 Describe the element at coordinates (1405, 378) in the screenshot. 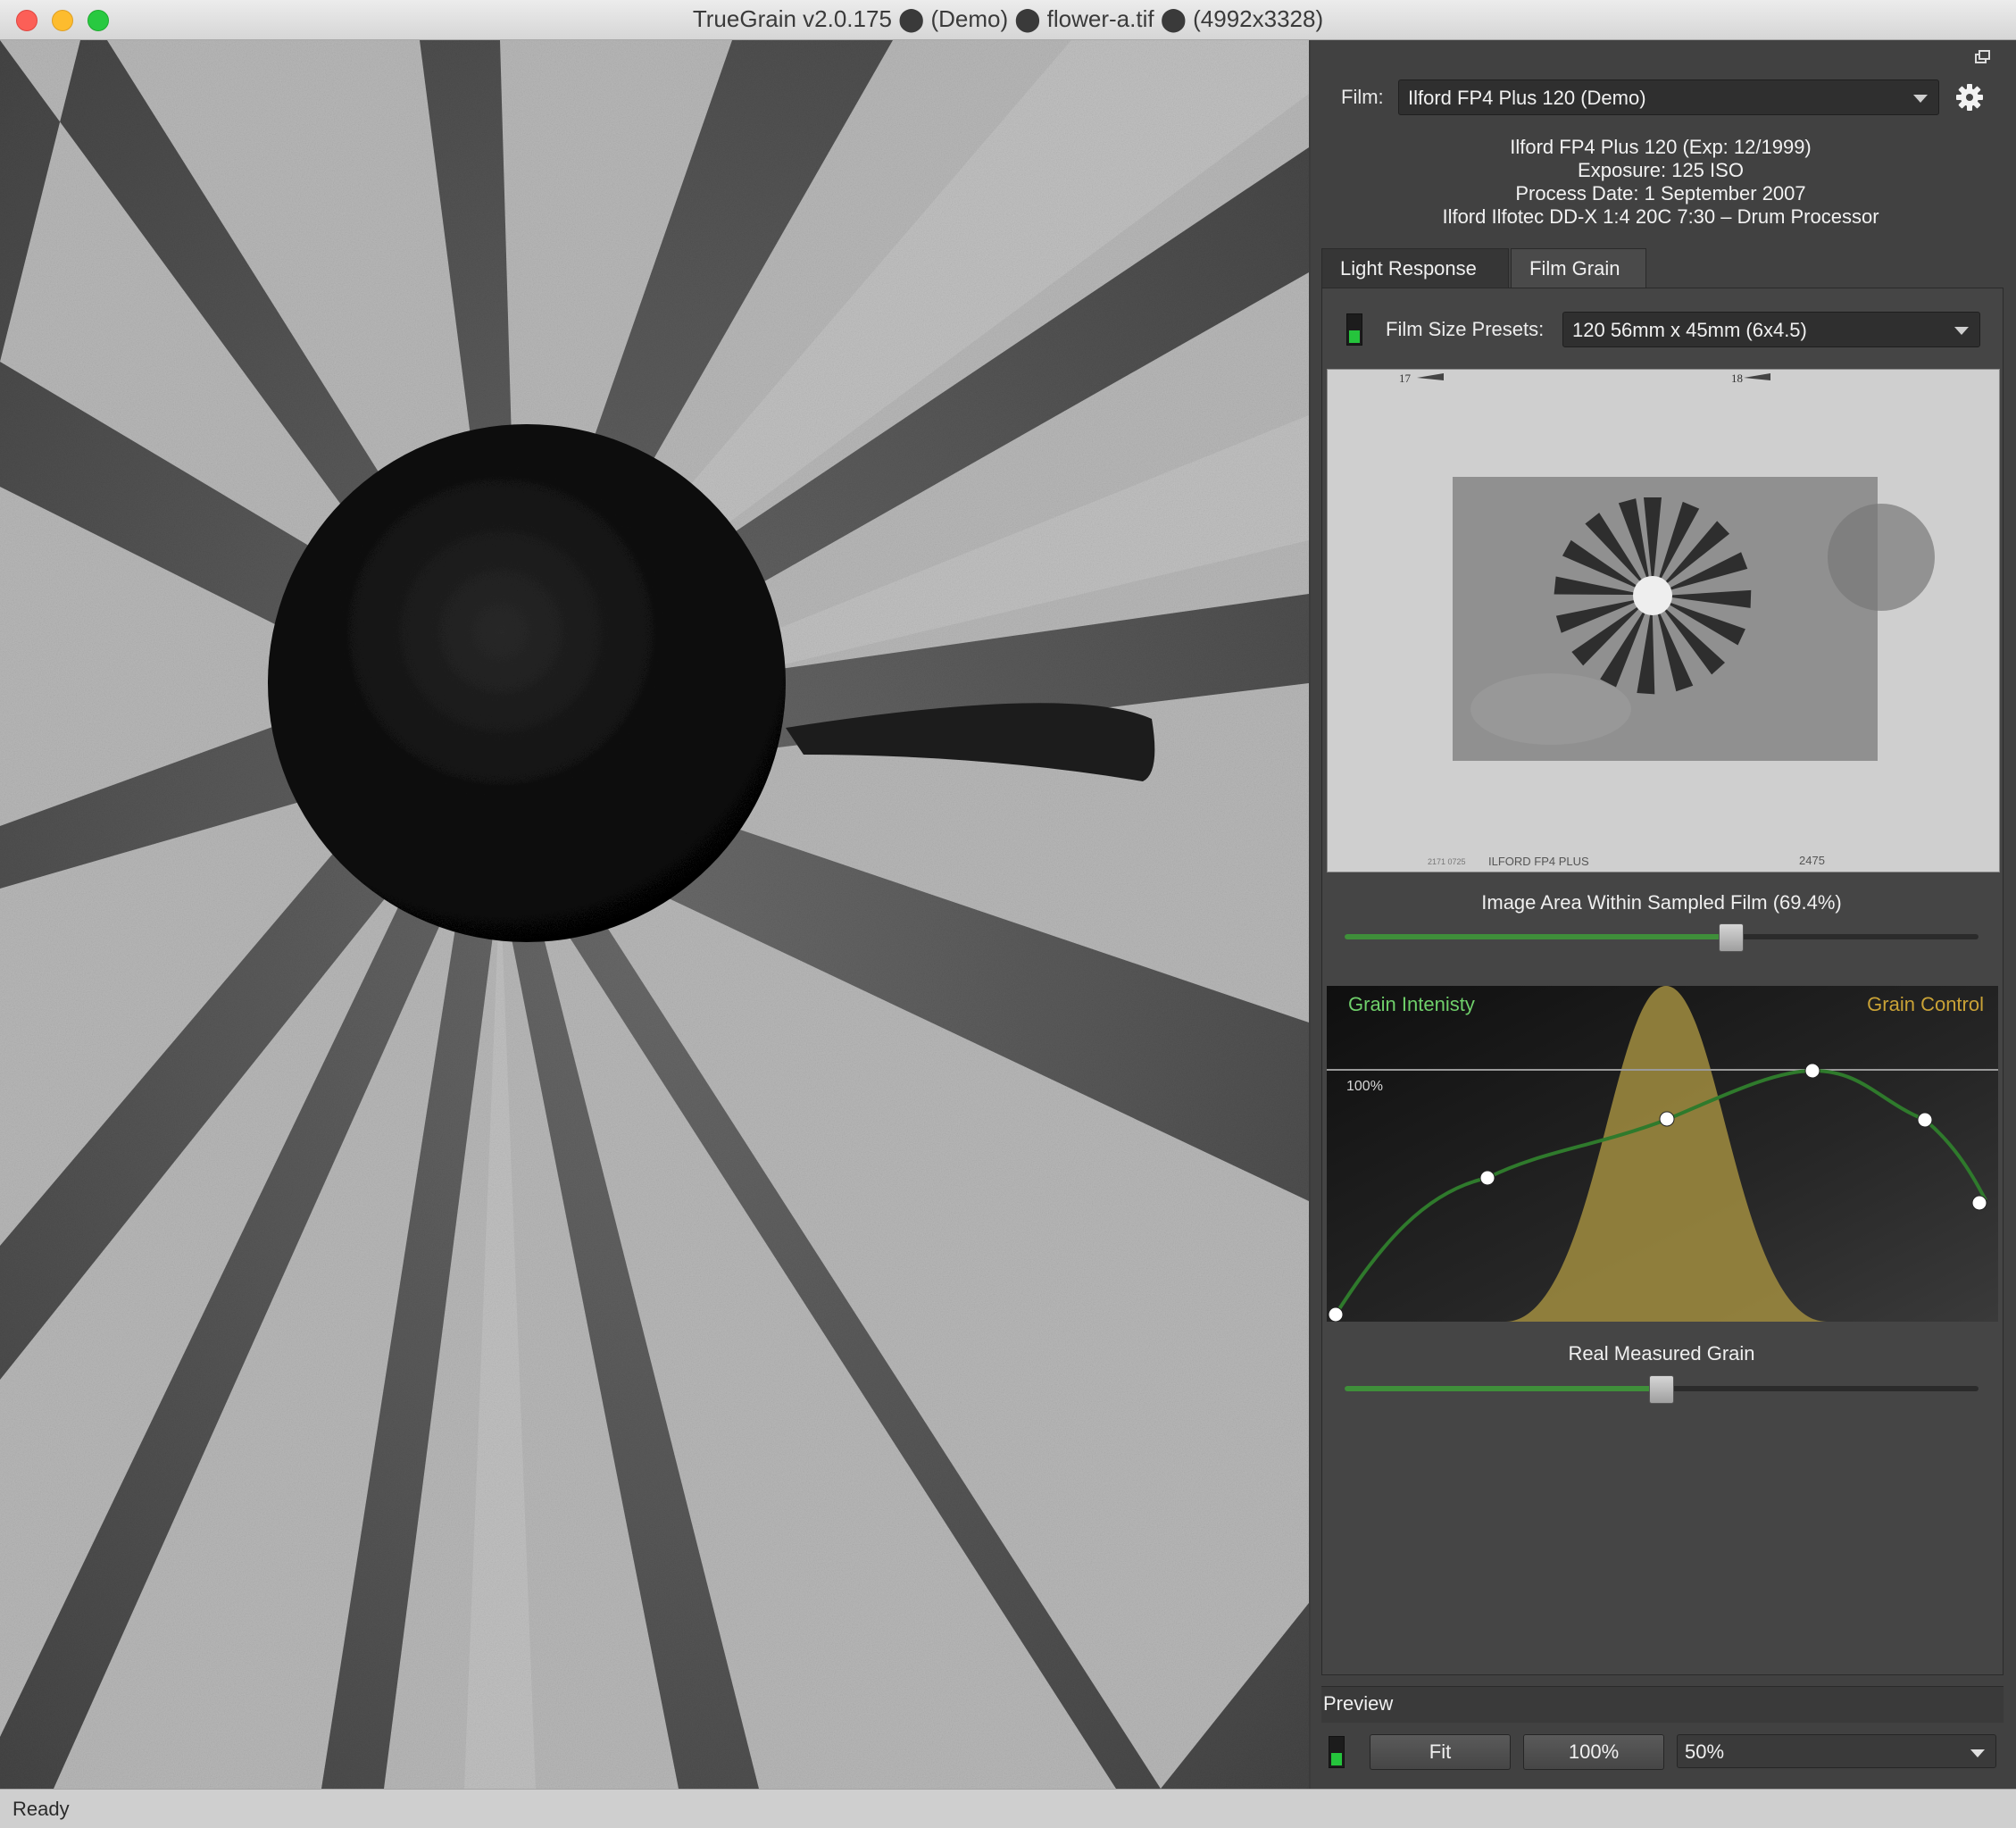

I see `frame-number-left: 17` at that location.